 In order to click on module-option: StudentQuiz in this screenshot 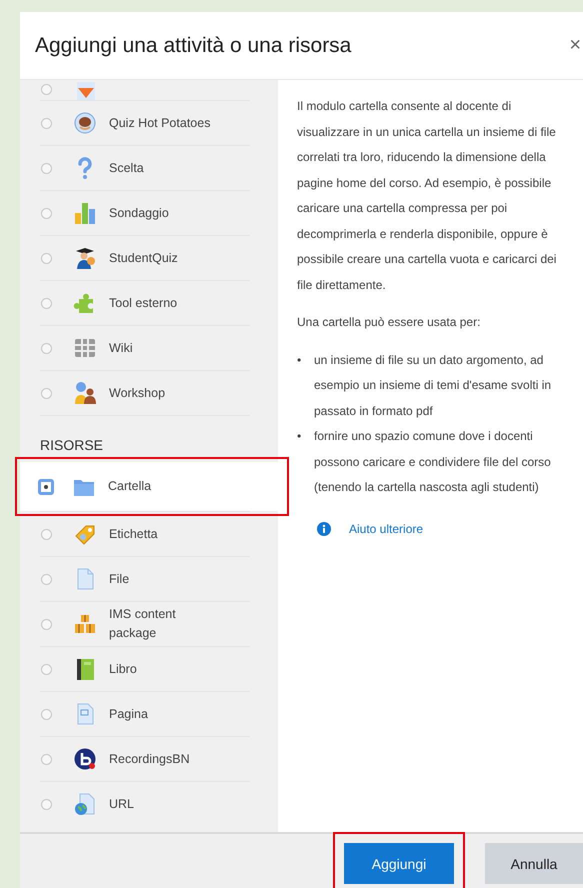, I will do `click(149, 258)`.